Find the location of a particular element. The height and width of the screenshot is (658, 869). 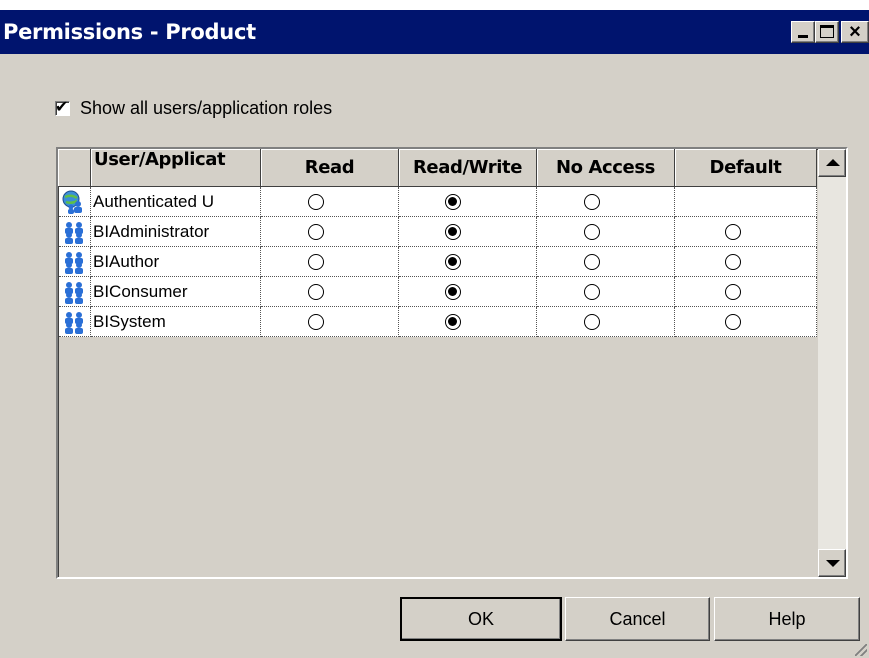

row-name: BIConsumer is located at coordinates (176, 292).